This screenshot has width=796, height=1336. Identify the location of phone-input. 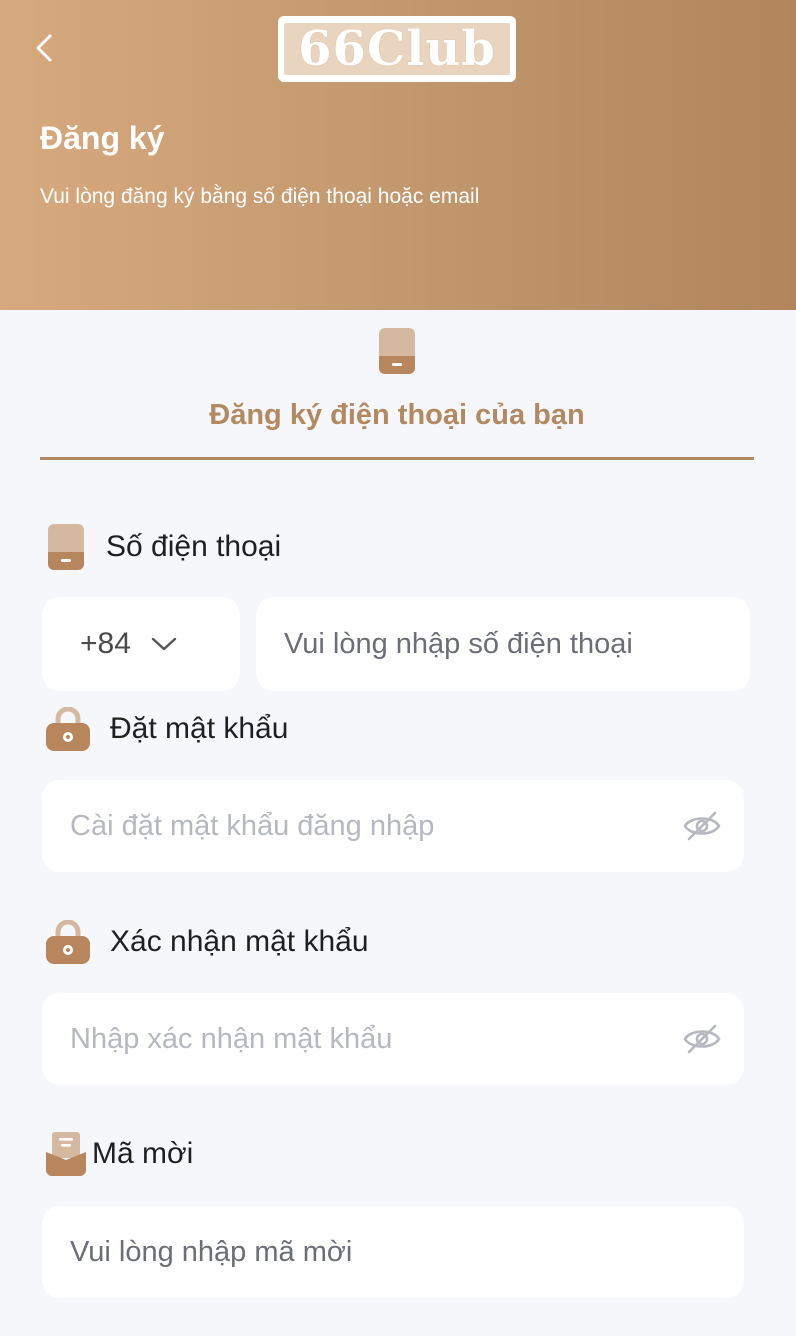
(517, 644).